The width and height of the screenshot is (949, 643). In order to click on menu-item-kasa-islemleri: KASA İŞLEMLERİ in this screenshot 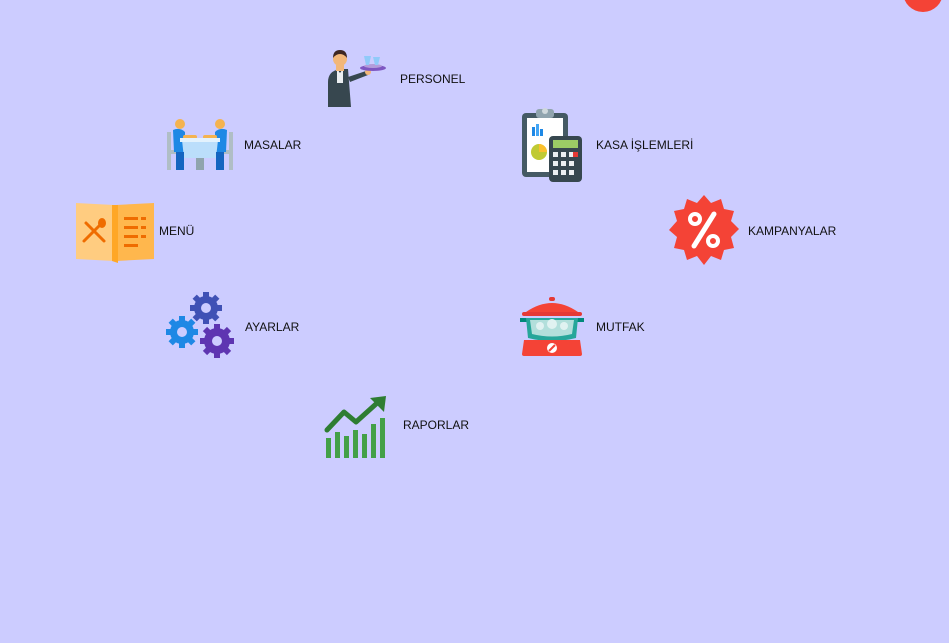, I will do `click(615, 144)`.